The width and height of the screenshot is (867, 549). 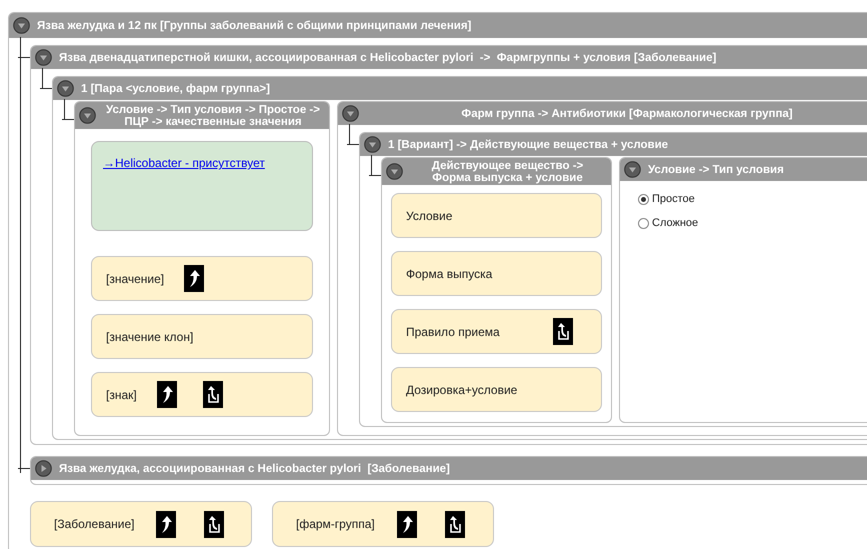 I want to click on card-label: Дозировка+условие, so click(x=462, y=389).